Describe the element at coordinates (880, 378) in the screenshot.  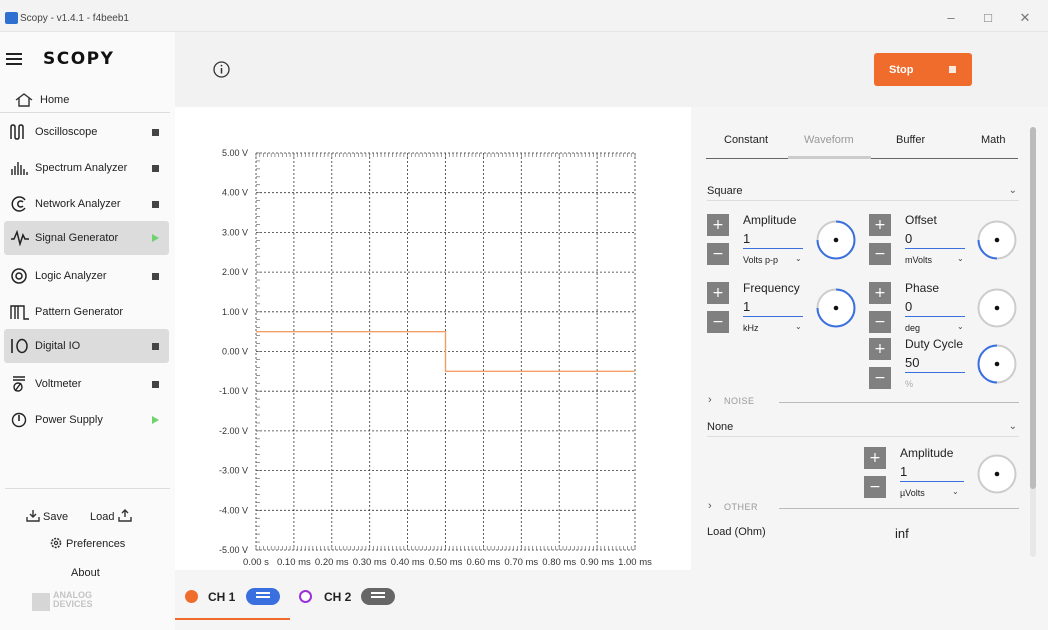
I see `duty-cycle-decrement-button: −` at that location.